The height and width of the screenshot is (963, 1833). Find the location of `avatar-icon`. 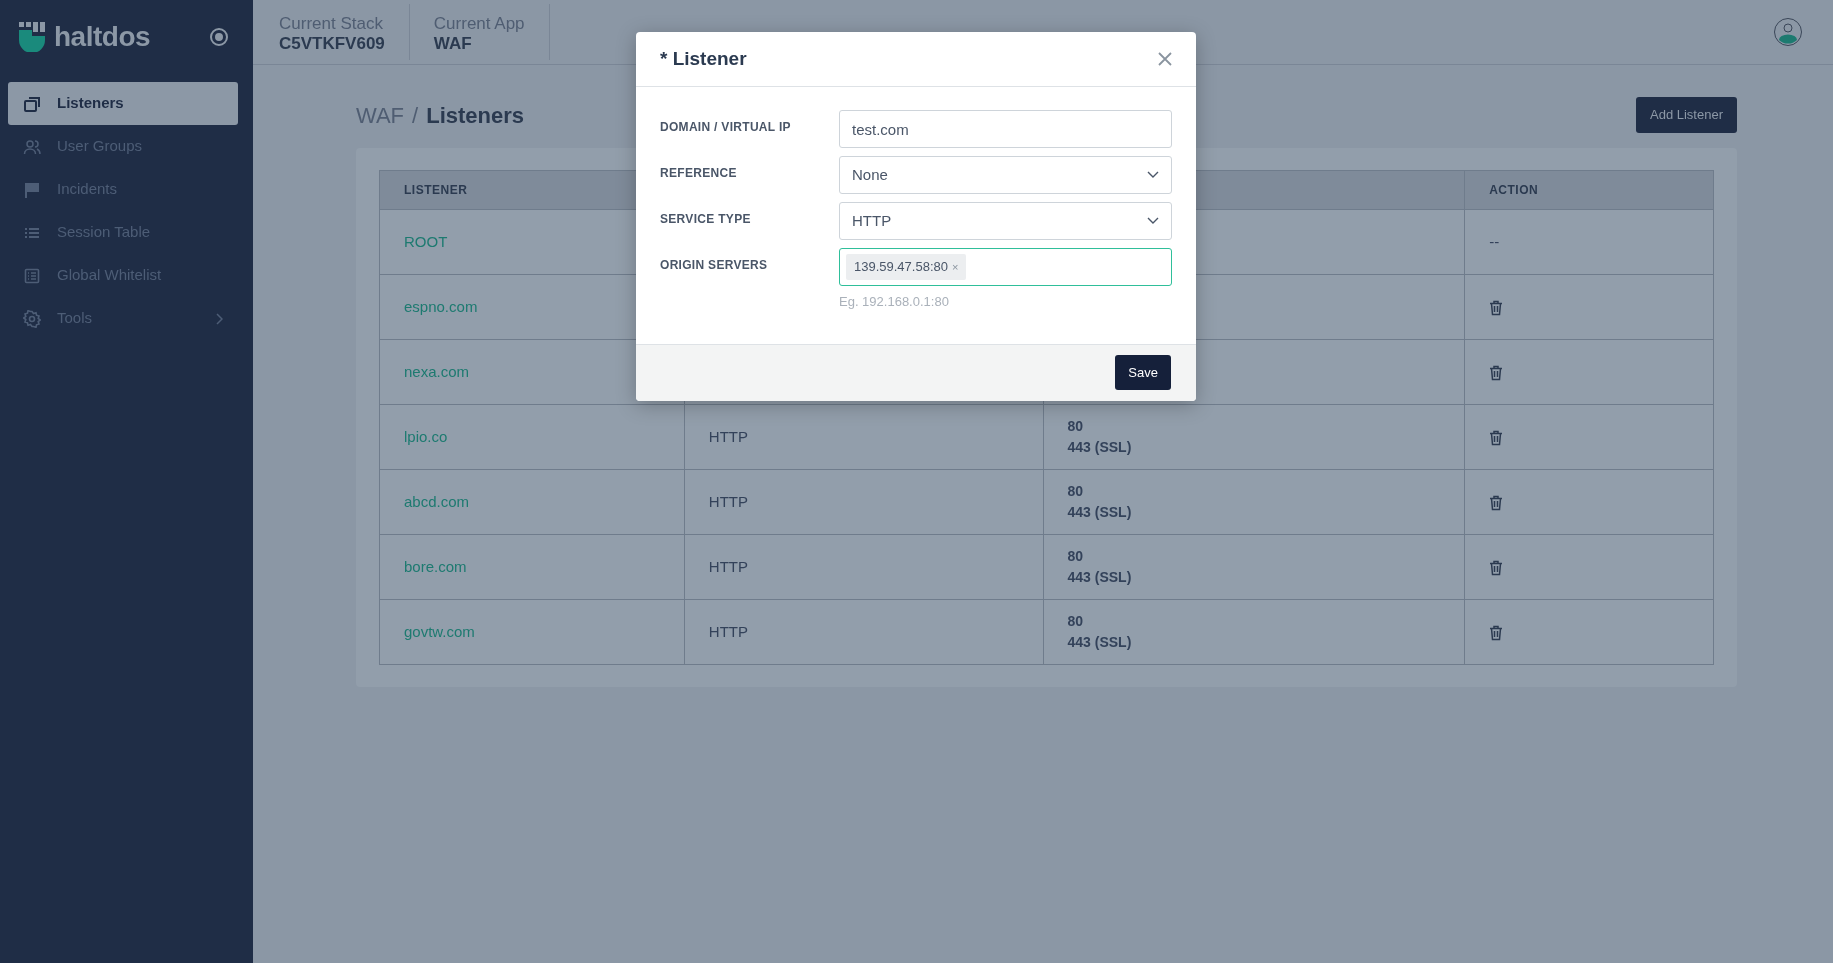

avatar-icon is located at coordinates (1788, 32).